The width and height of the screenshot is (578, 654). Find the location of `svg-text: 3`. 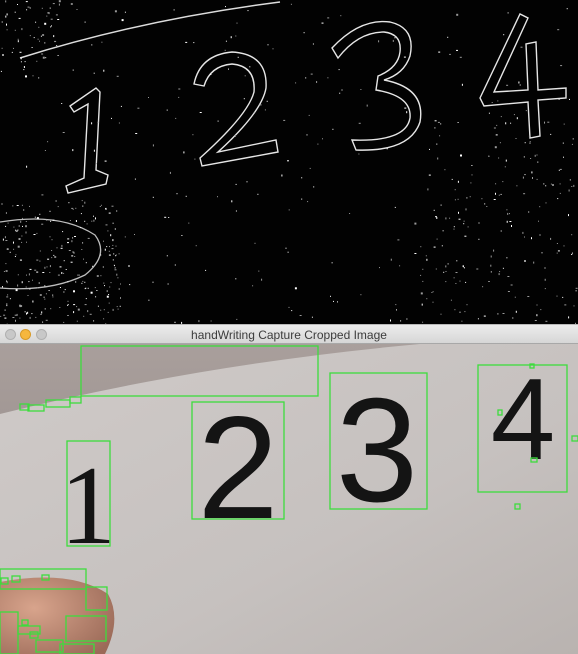

svg-text: 3 is located at coordinates (377, 450).